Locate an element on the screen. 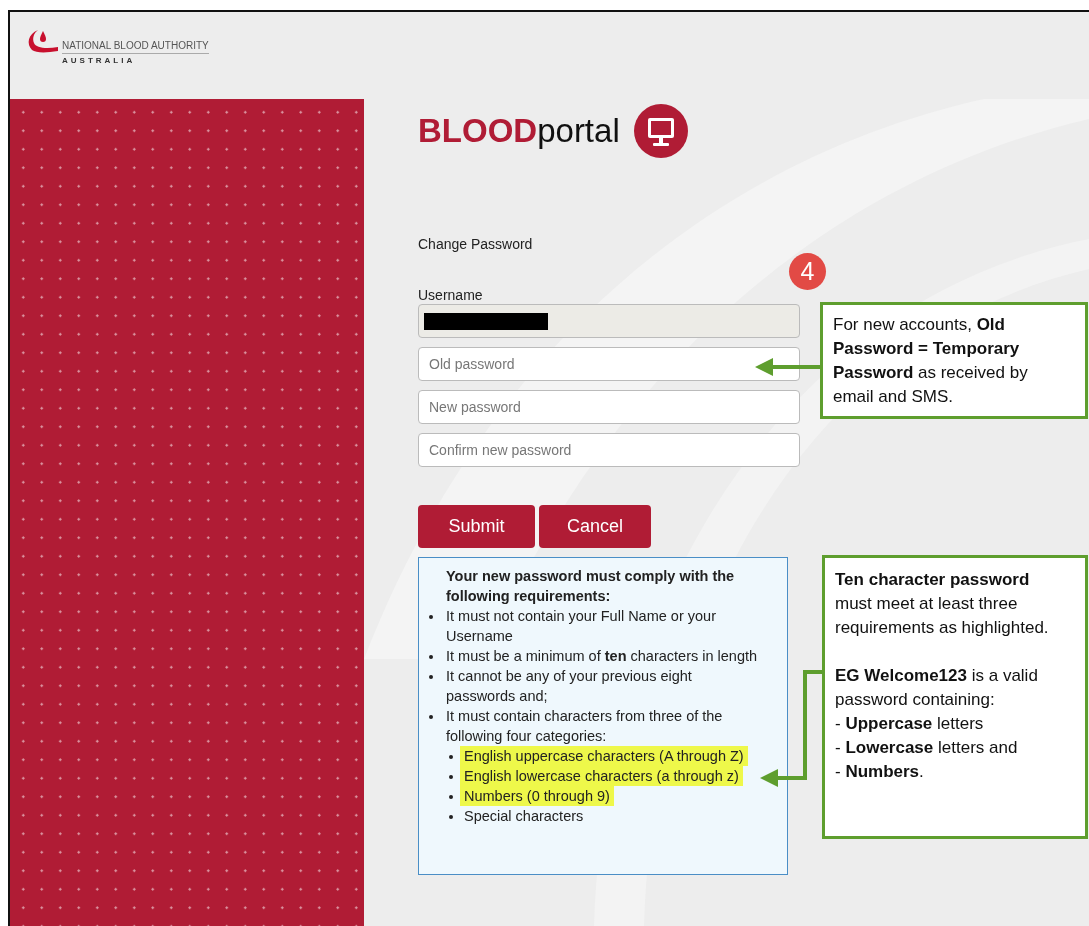 Image resolution: width=1089 pixels, height=926 pixels. requirement-text: It must contain characters from three of the following four categories: is located at coordinates (585, 726).